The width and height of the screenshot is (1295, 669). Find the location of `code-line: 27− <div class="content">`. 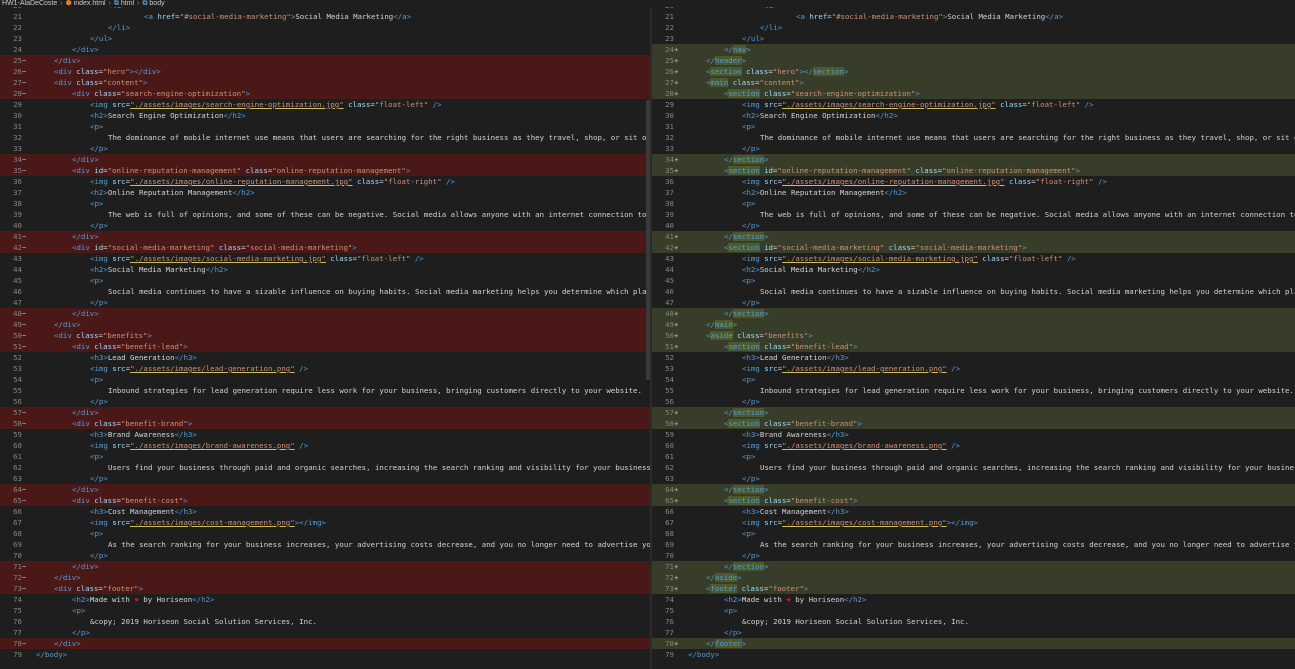

code-line: 27− <div class="content"> is located at coordinates (325, 82).